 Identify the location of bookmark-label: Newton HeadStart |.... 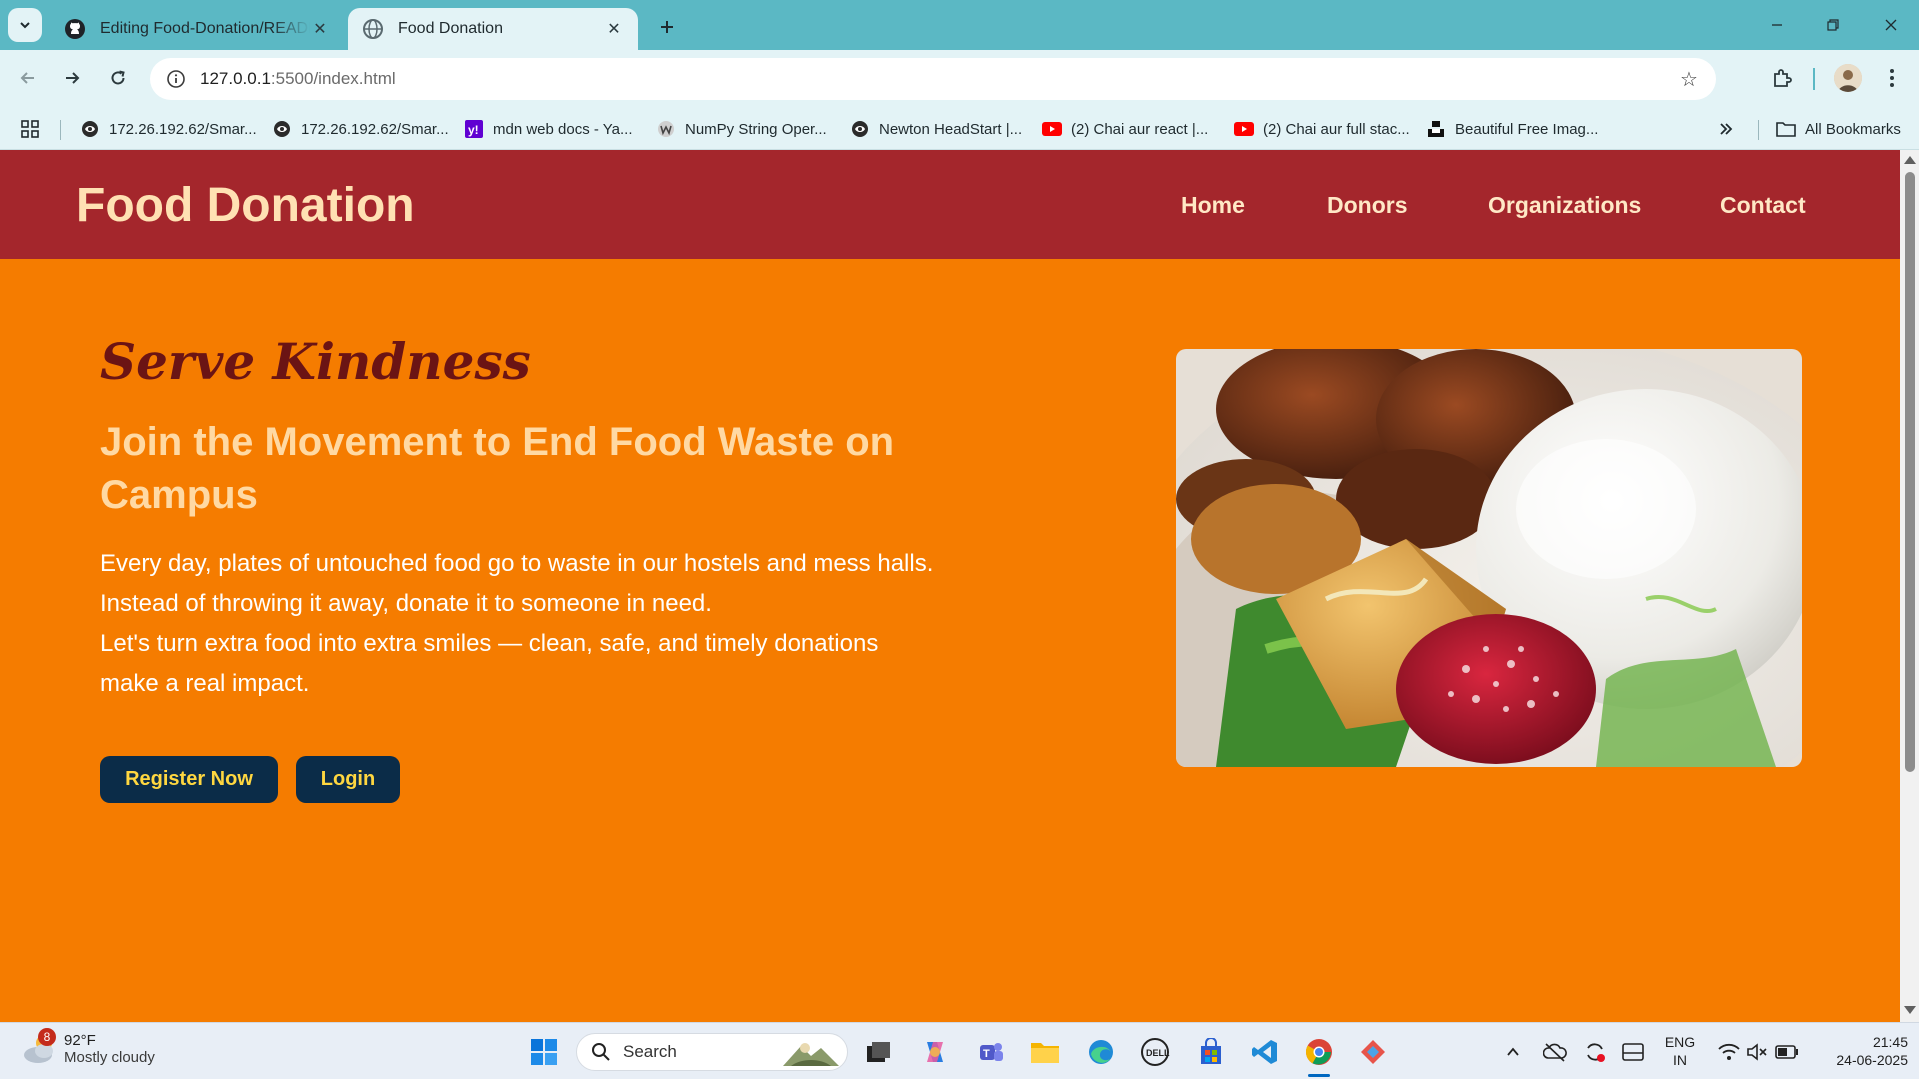
(951, 129).